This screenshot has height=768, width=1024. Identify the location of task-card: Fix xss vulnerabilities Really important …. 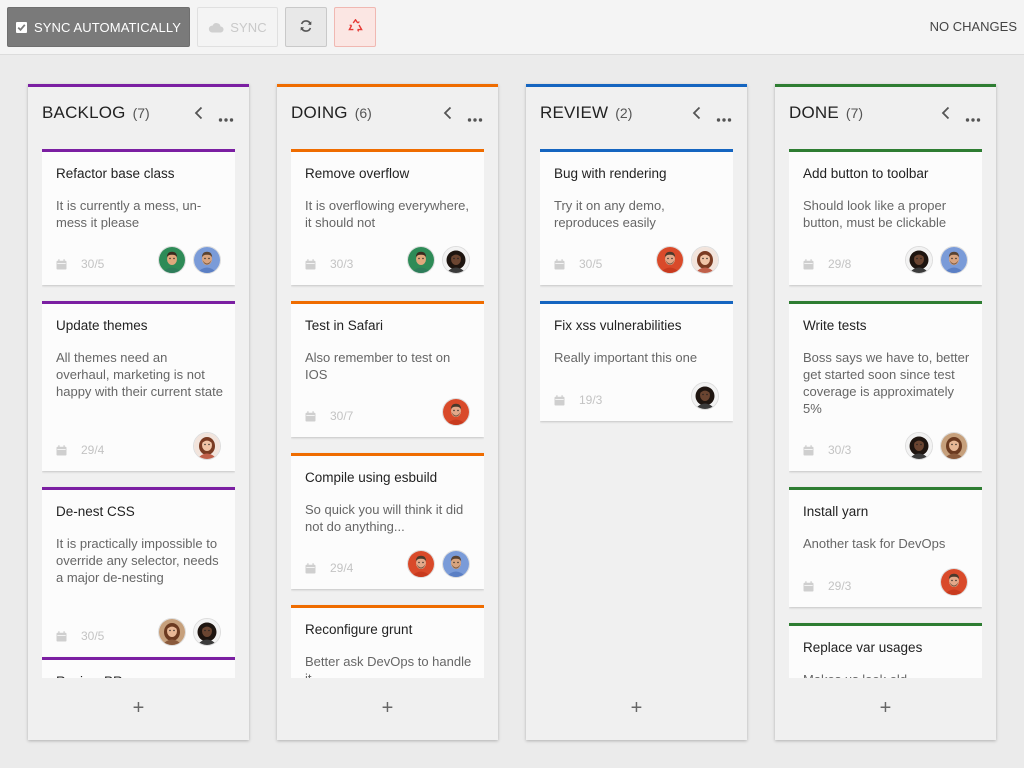
(636, 361).